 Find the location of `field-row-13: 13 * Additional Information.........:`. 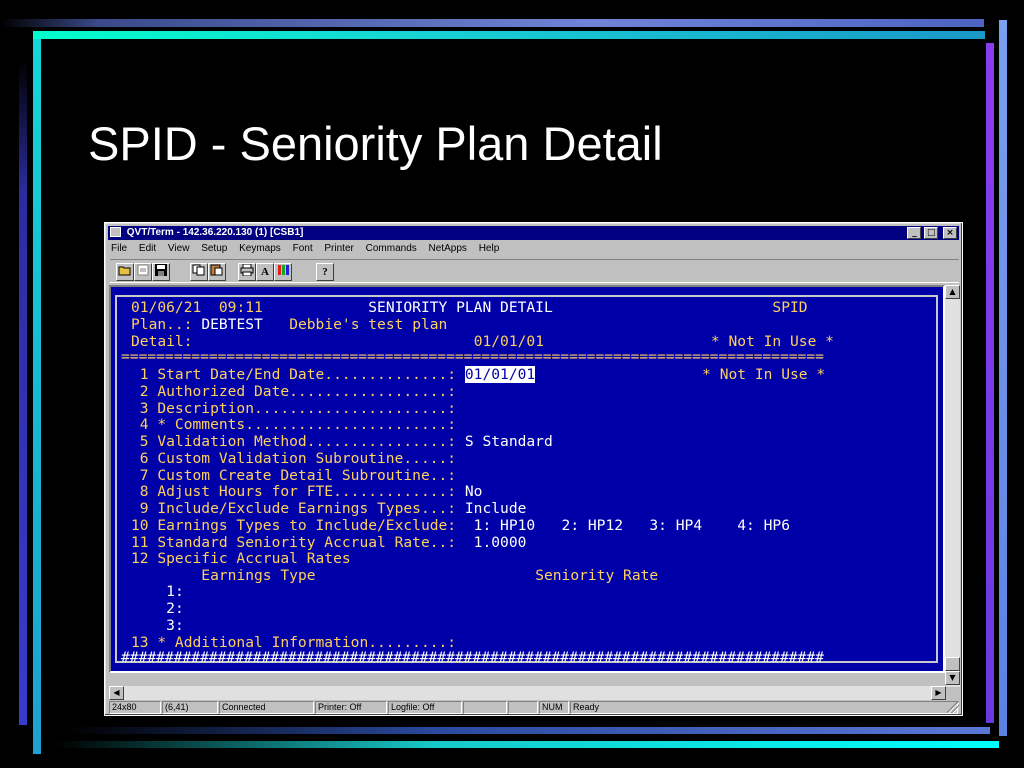

field-row-13: 13 * Additional Information.........: is located at coordinates (294, 642).